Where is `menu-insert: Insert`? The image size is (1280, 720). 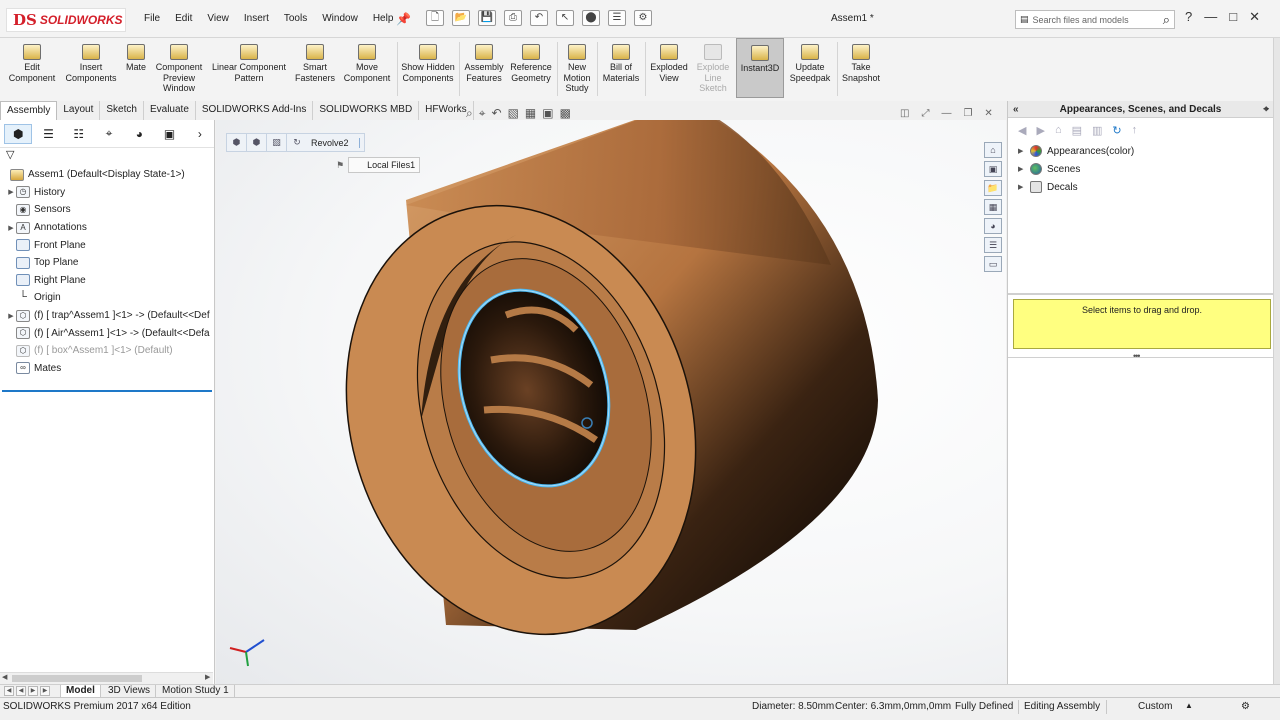
menu-insert: Insert is located at coordinates (256, 18).